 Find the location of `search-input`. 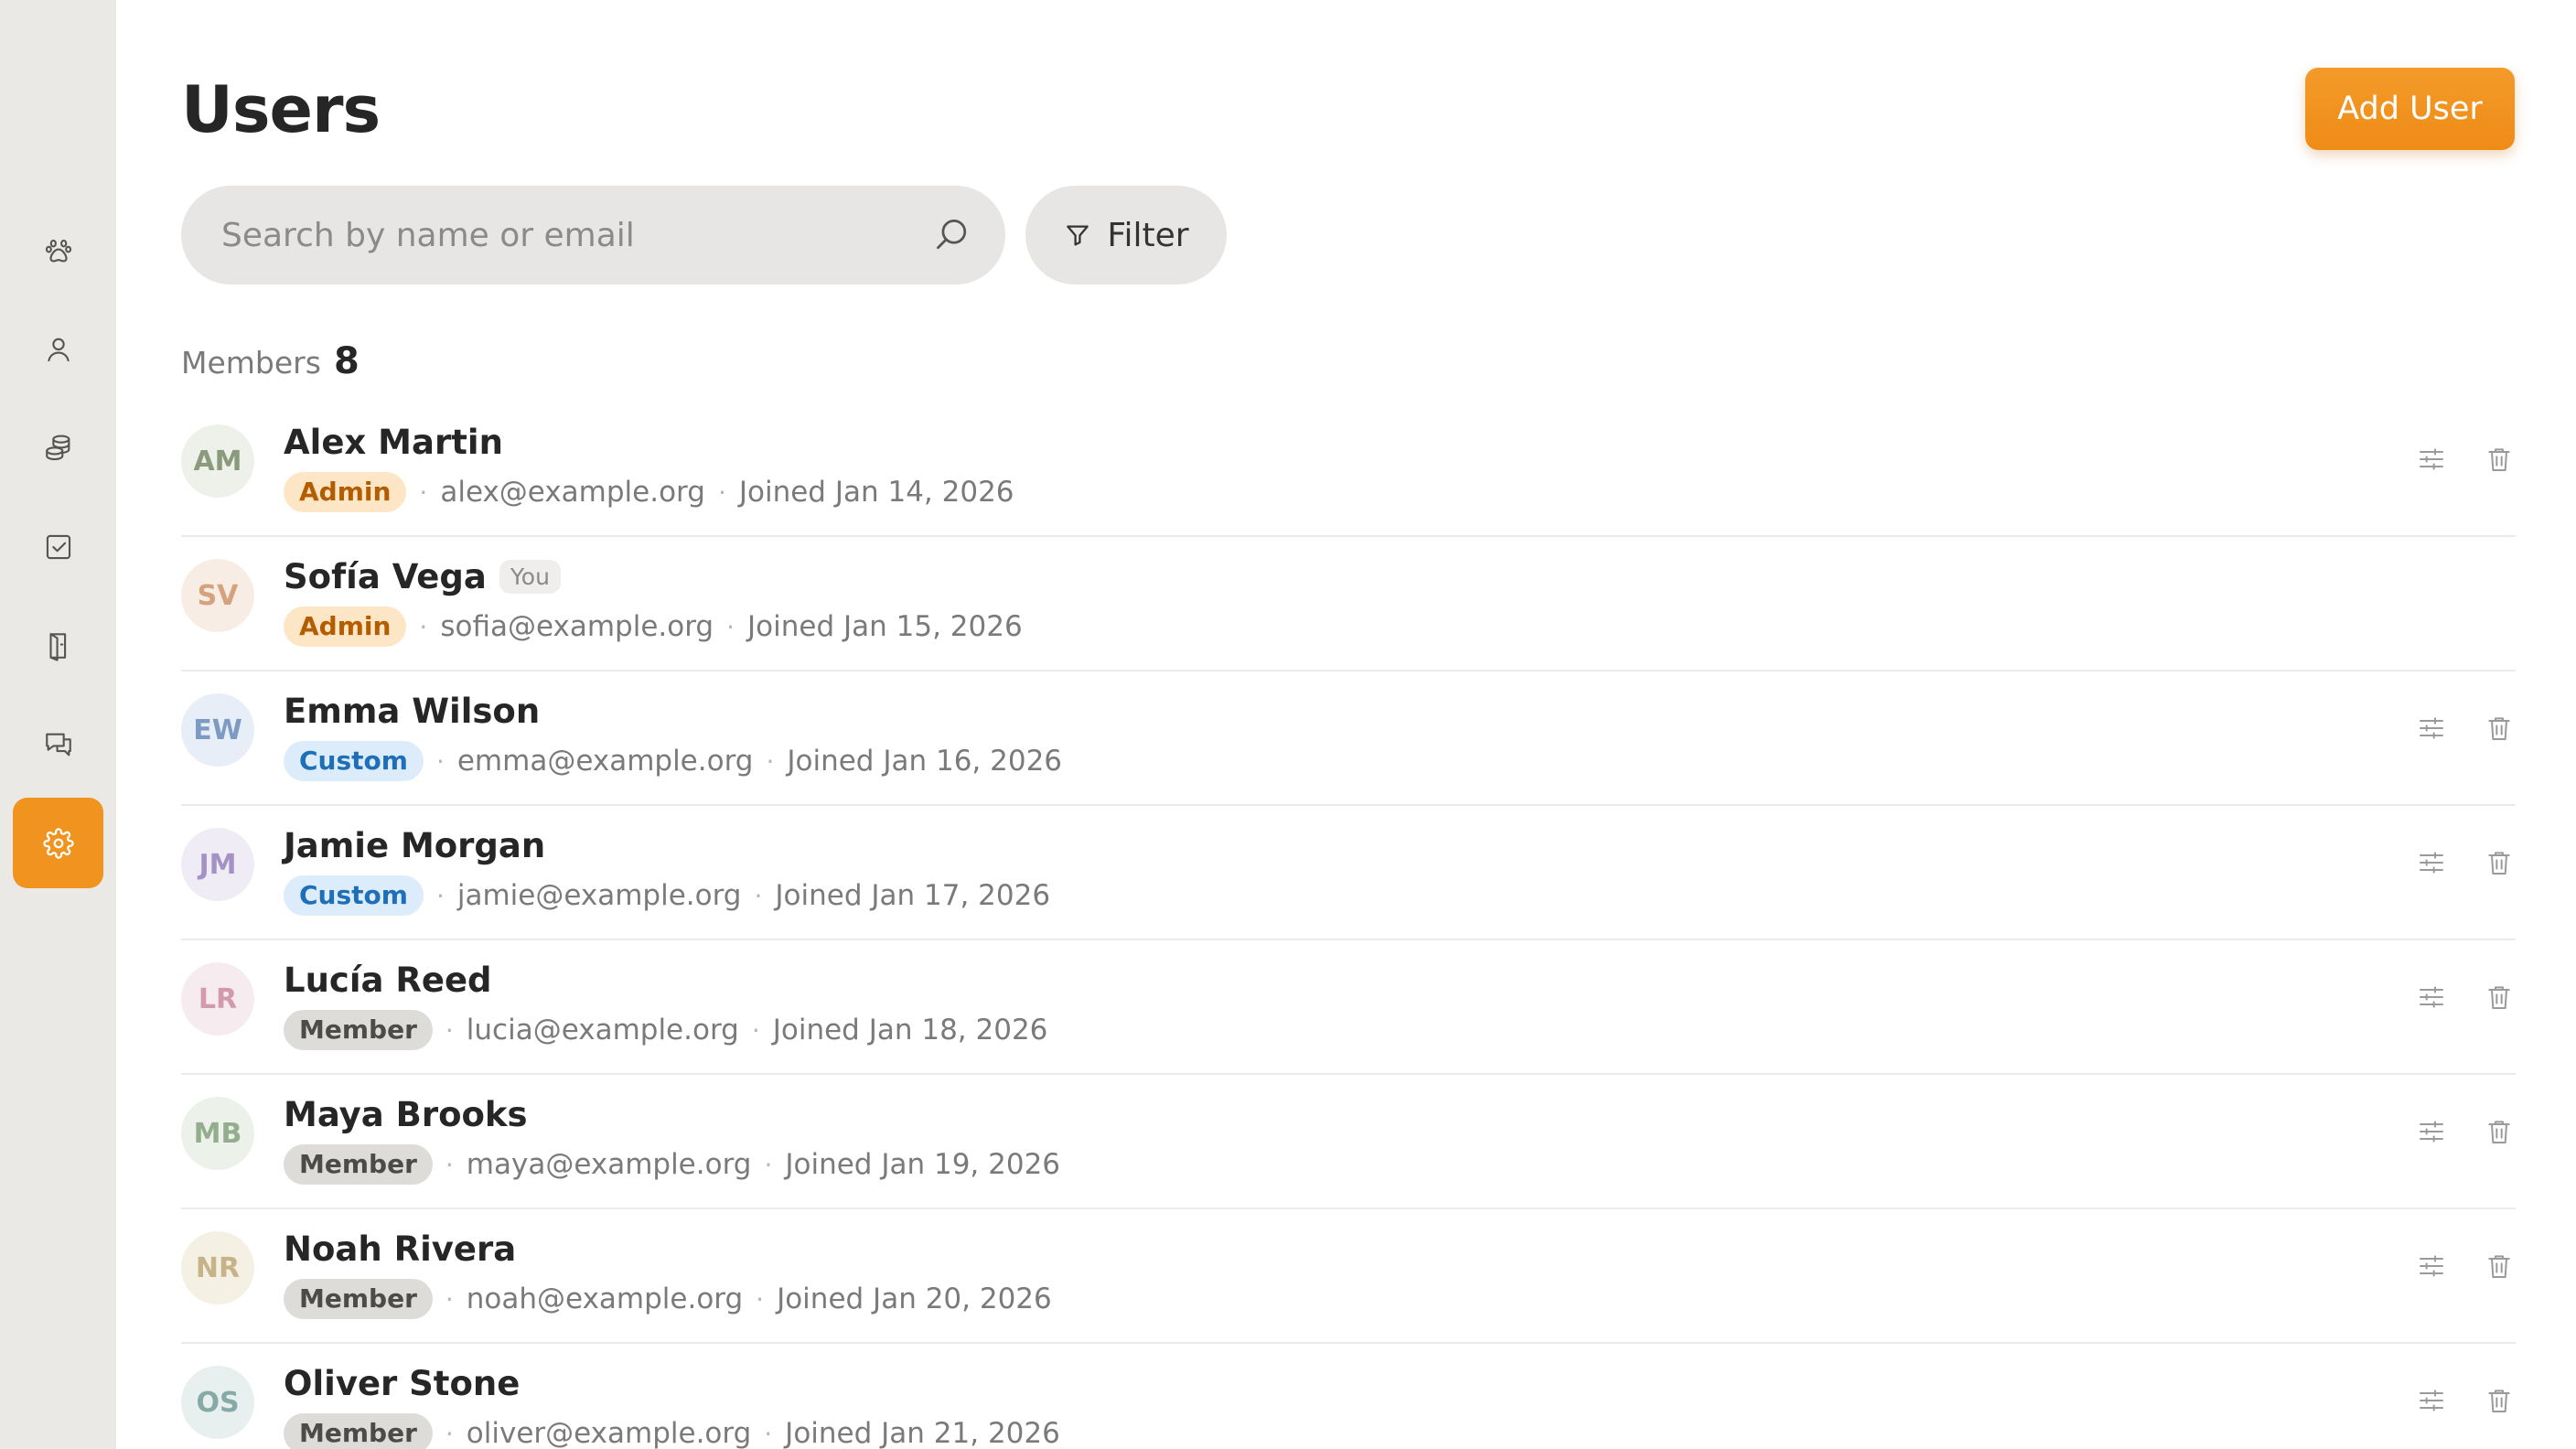

search-input is located at coordinates (577, 235).